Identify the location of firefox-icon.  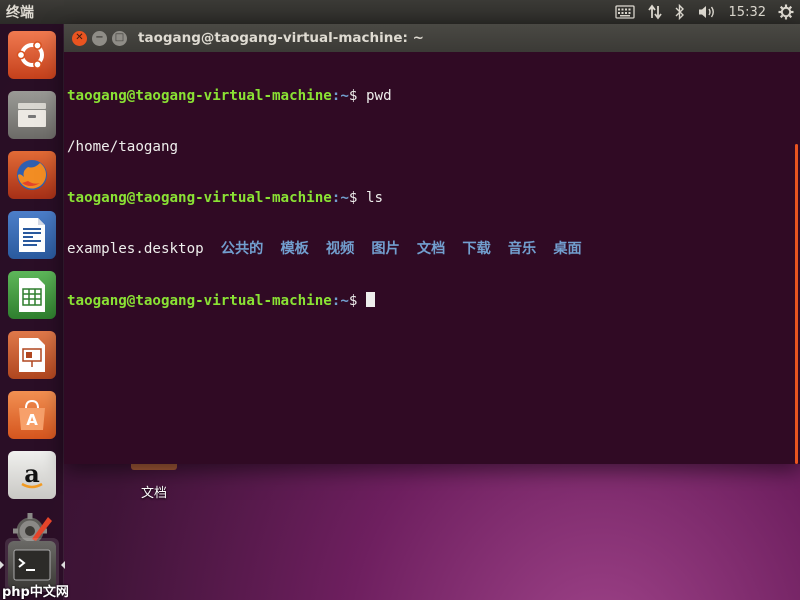
(32, 175).